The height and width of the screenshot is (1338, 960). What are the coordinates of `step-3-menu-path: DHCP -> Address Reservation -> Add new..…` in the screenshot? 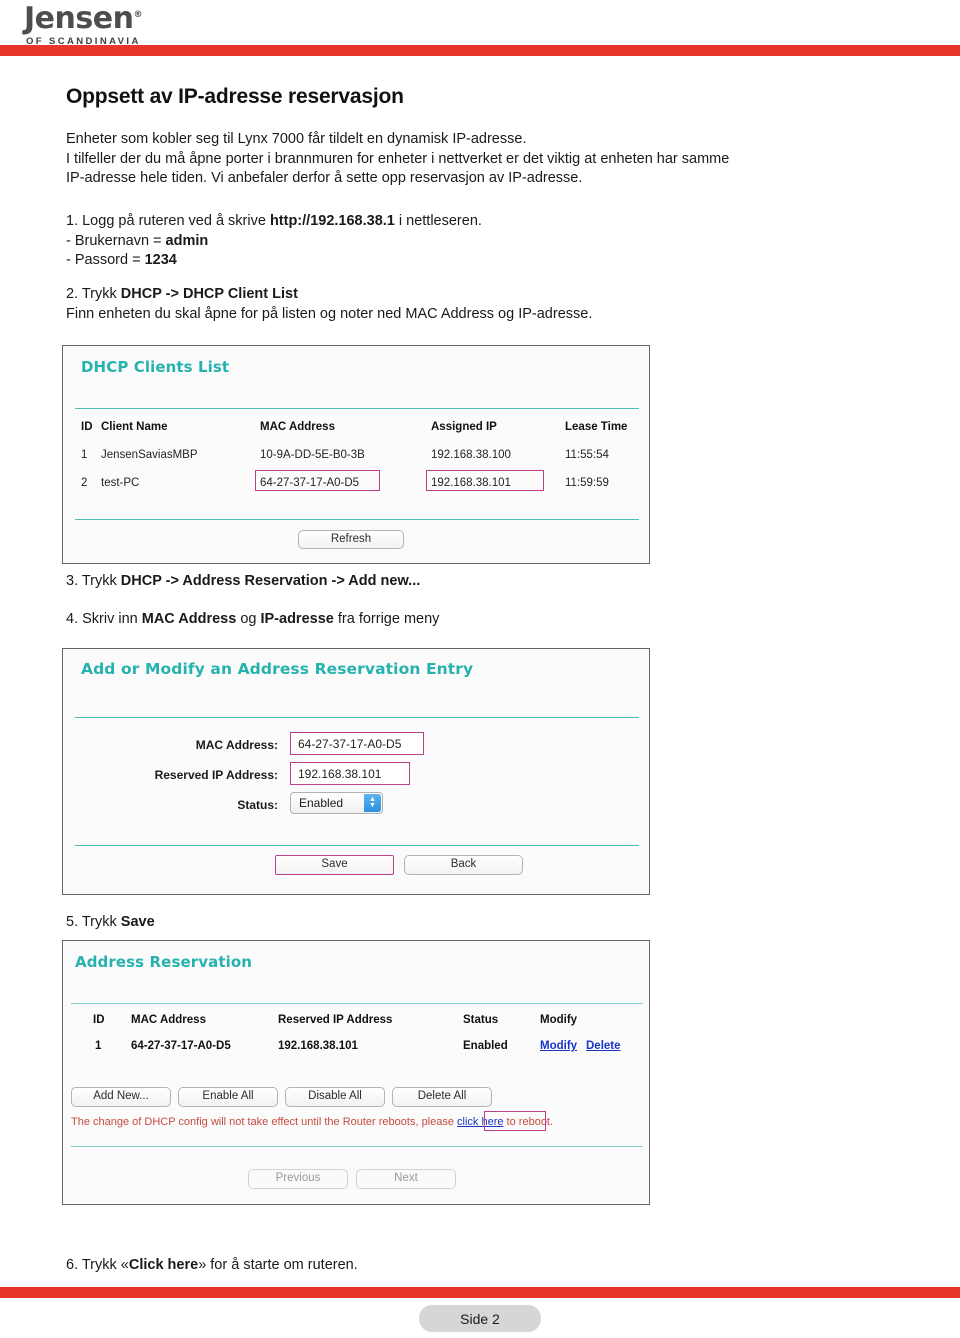 It's located at (270, 581).